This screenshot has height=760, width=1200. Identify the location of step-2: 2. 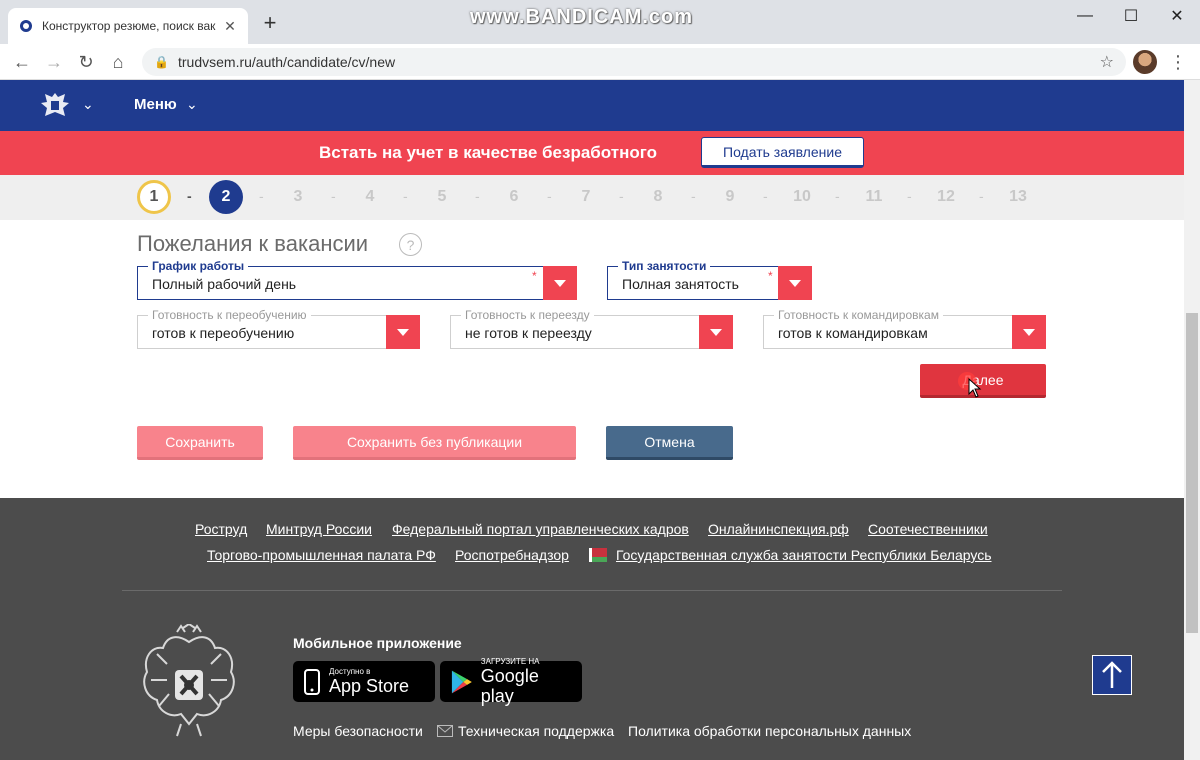
(226, 197).